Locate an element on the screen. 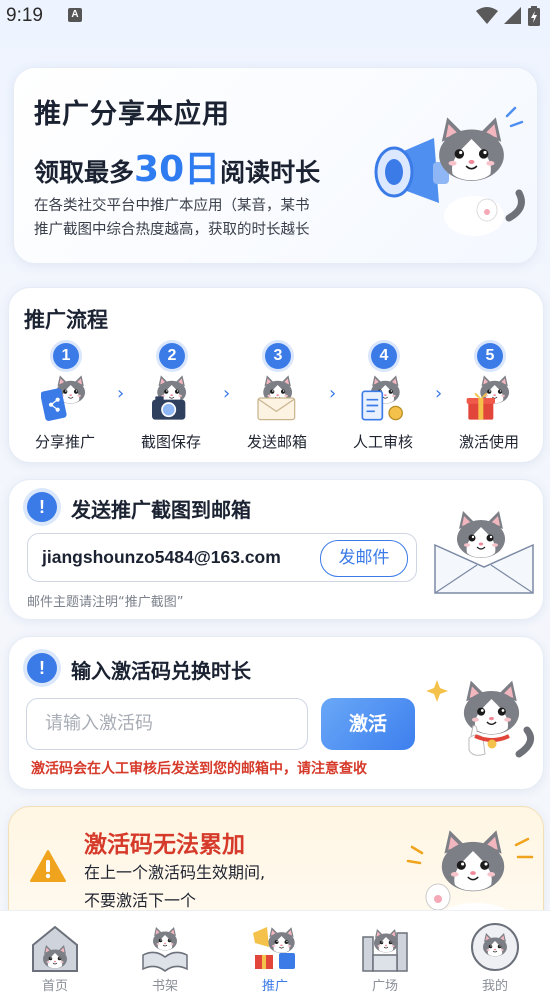  status-time: 9:19 is located at coordinates (24, 15).